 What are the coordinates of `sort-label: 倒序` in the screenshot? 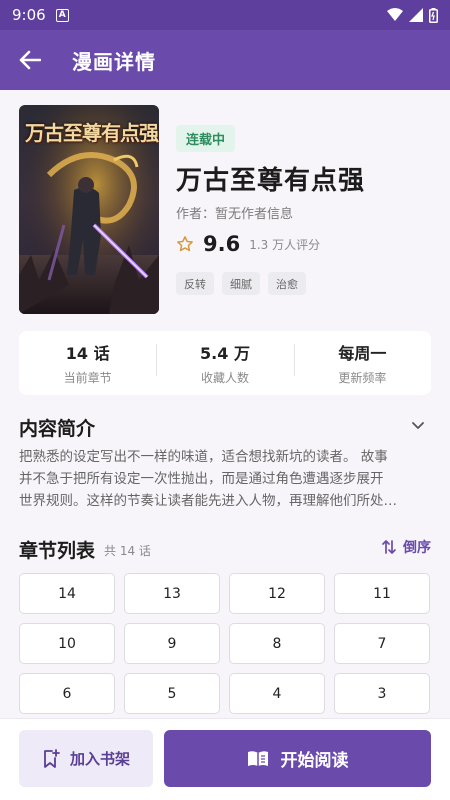 It's located at (417, 548).